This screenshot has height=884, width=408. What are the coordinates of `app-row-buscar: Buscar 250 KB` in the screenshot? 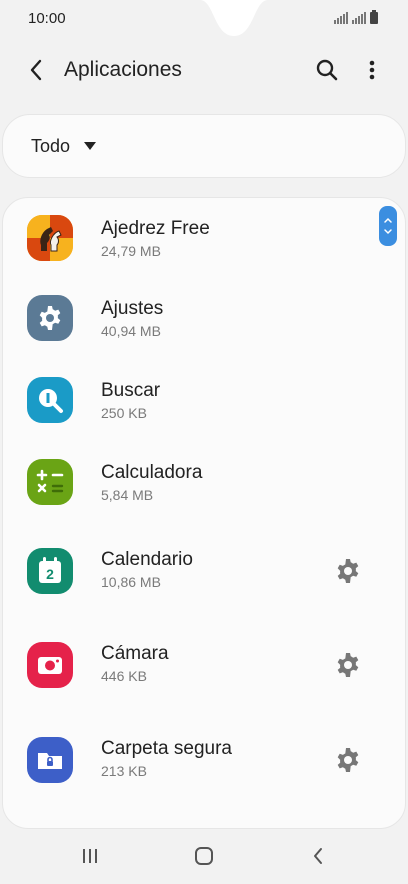 It's located at (204, 402).